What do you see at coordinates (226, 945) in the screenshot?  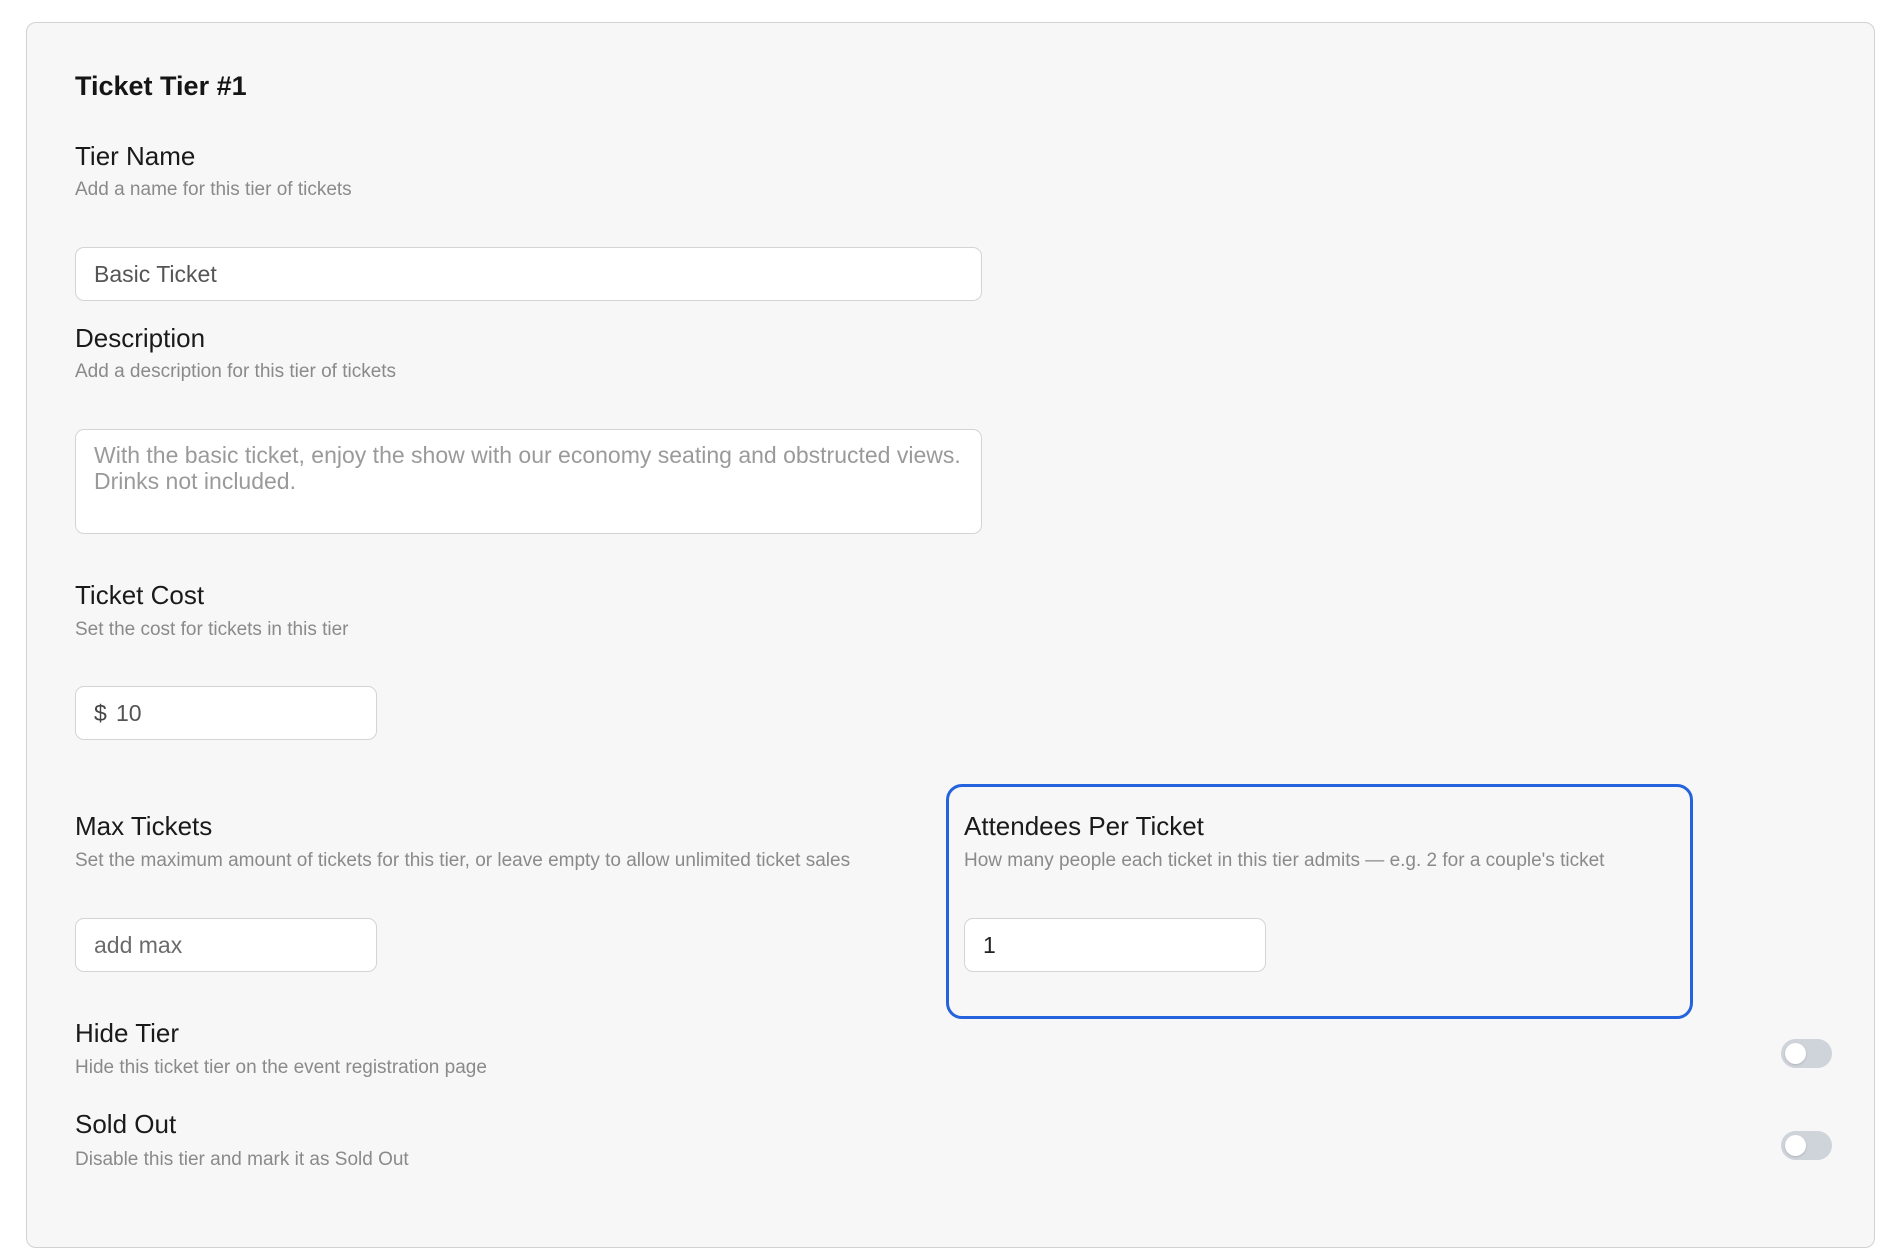 I see `max-tickets-input` at bounding box center [226, 945].